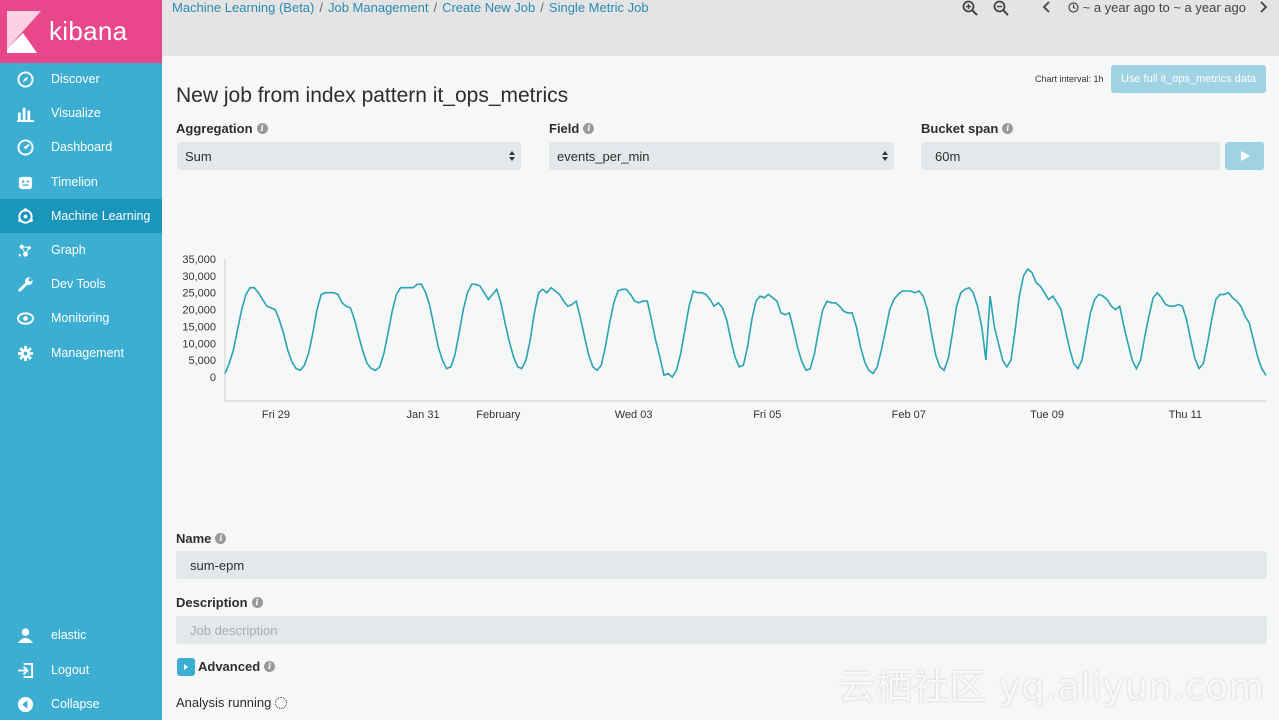 This screenshot has width=1279, height=720. What do you see at coordinates (199, 294) in the screenshot?
I see `y-tick-label: 25,000` at bounding box center [199, 294].